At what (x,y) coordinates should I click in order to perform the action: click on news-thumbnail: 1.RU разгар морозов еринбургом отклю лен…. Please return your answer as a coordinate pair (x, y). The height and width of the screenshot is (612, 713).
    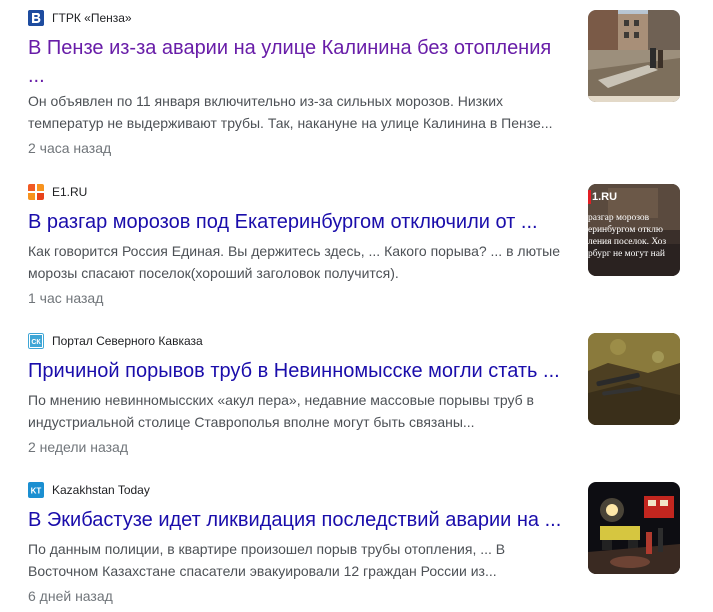
    Looking at the image, I should click on (634, 230).